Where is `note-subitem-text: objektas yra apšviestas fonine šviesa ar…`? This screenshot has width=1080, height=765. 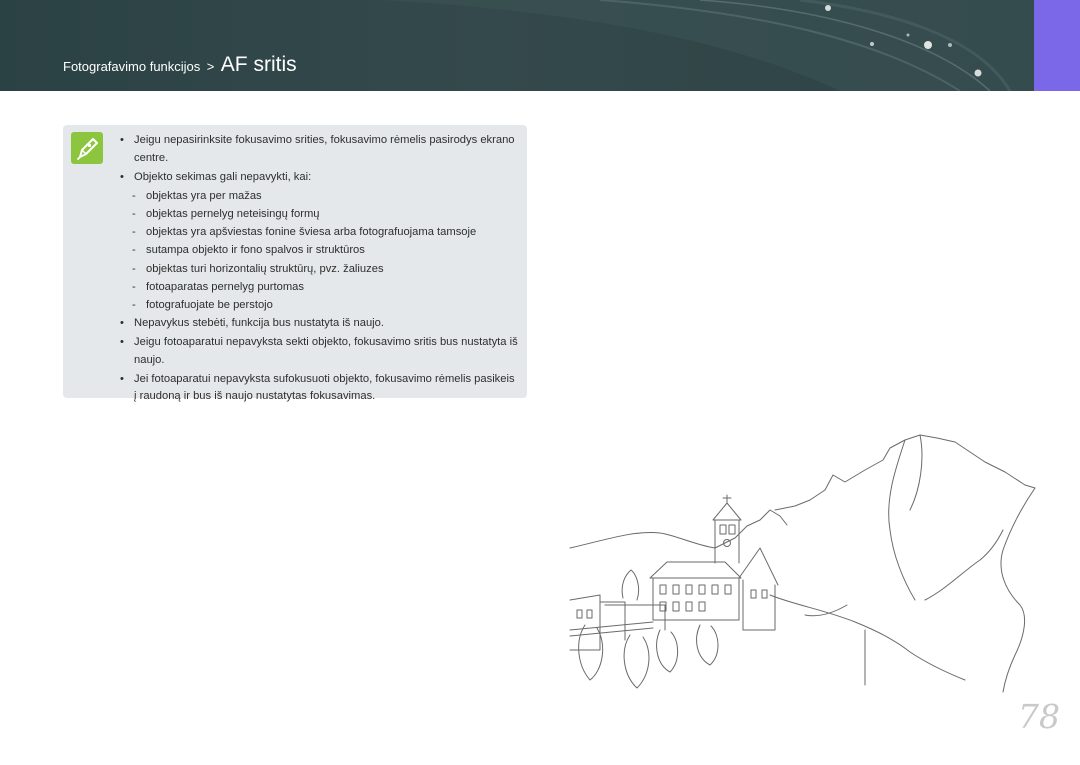
note-subitem-text: objektas yra apšviestas fonine šviesa ar… is located at coordinates (311, 232).